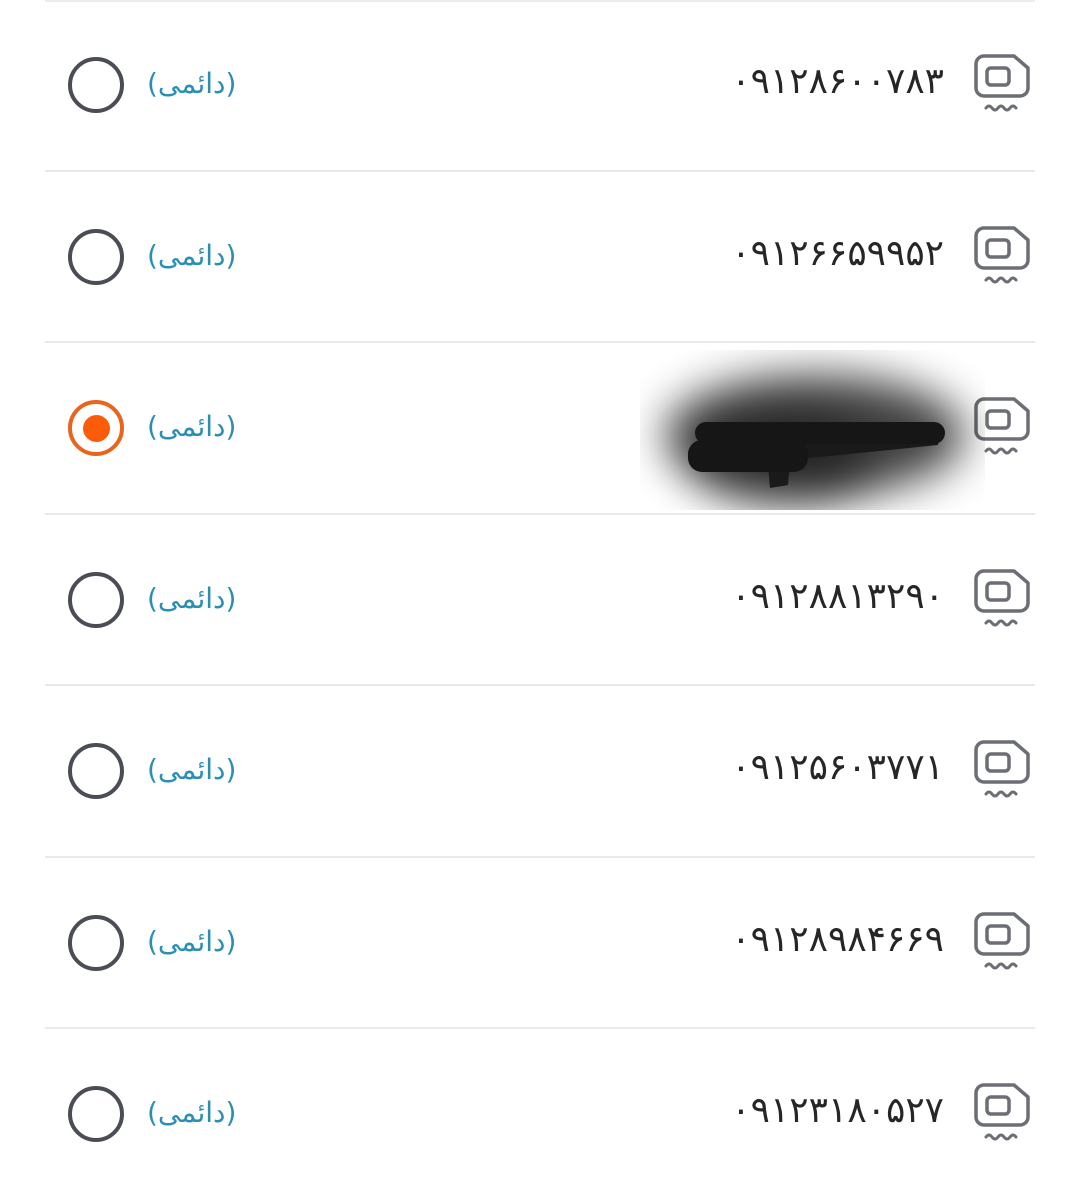  Describe the element at coordinates (540, 943) in the screenshot. I see `sim-line-row-6: (دائمی) ۰۹۱۲۸۹۸۴۶۶۹` at that location.